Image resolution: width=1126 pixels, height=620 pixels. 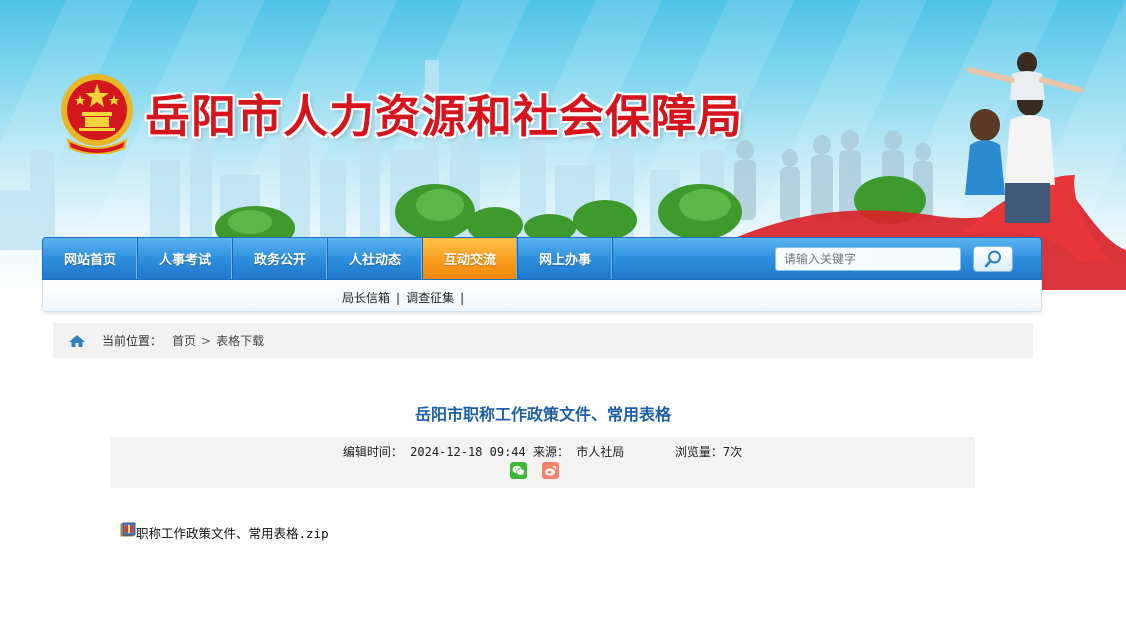 I want to click on share-weibo-button, so click(x=550, y=470).